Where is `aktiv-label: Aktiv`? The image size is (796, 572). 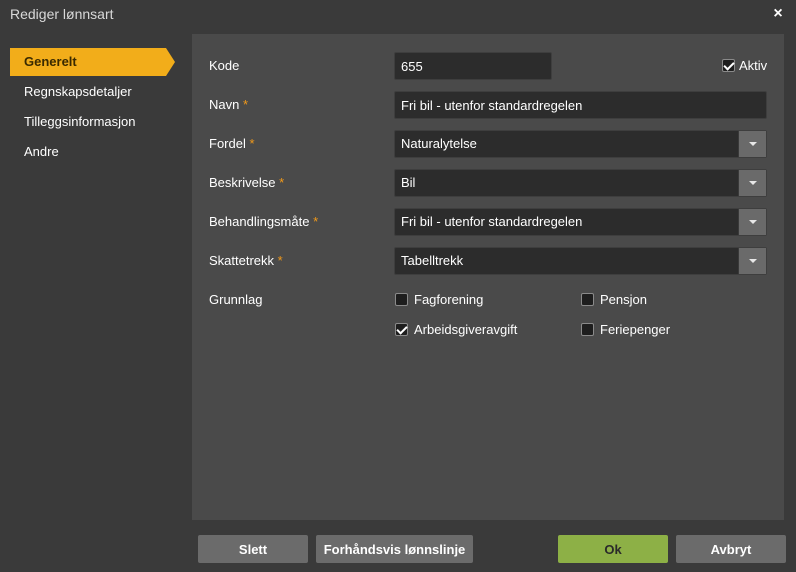 aktiv-label: Aktiv is located at coordinates (753, 65).